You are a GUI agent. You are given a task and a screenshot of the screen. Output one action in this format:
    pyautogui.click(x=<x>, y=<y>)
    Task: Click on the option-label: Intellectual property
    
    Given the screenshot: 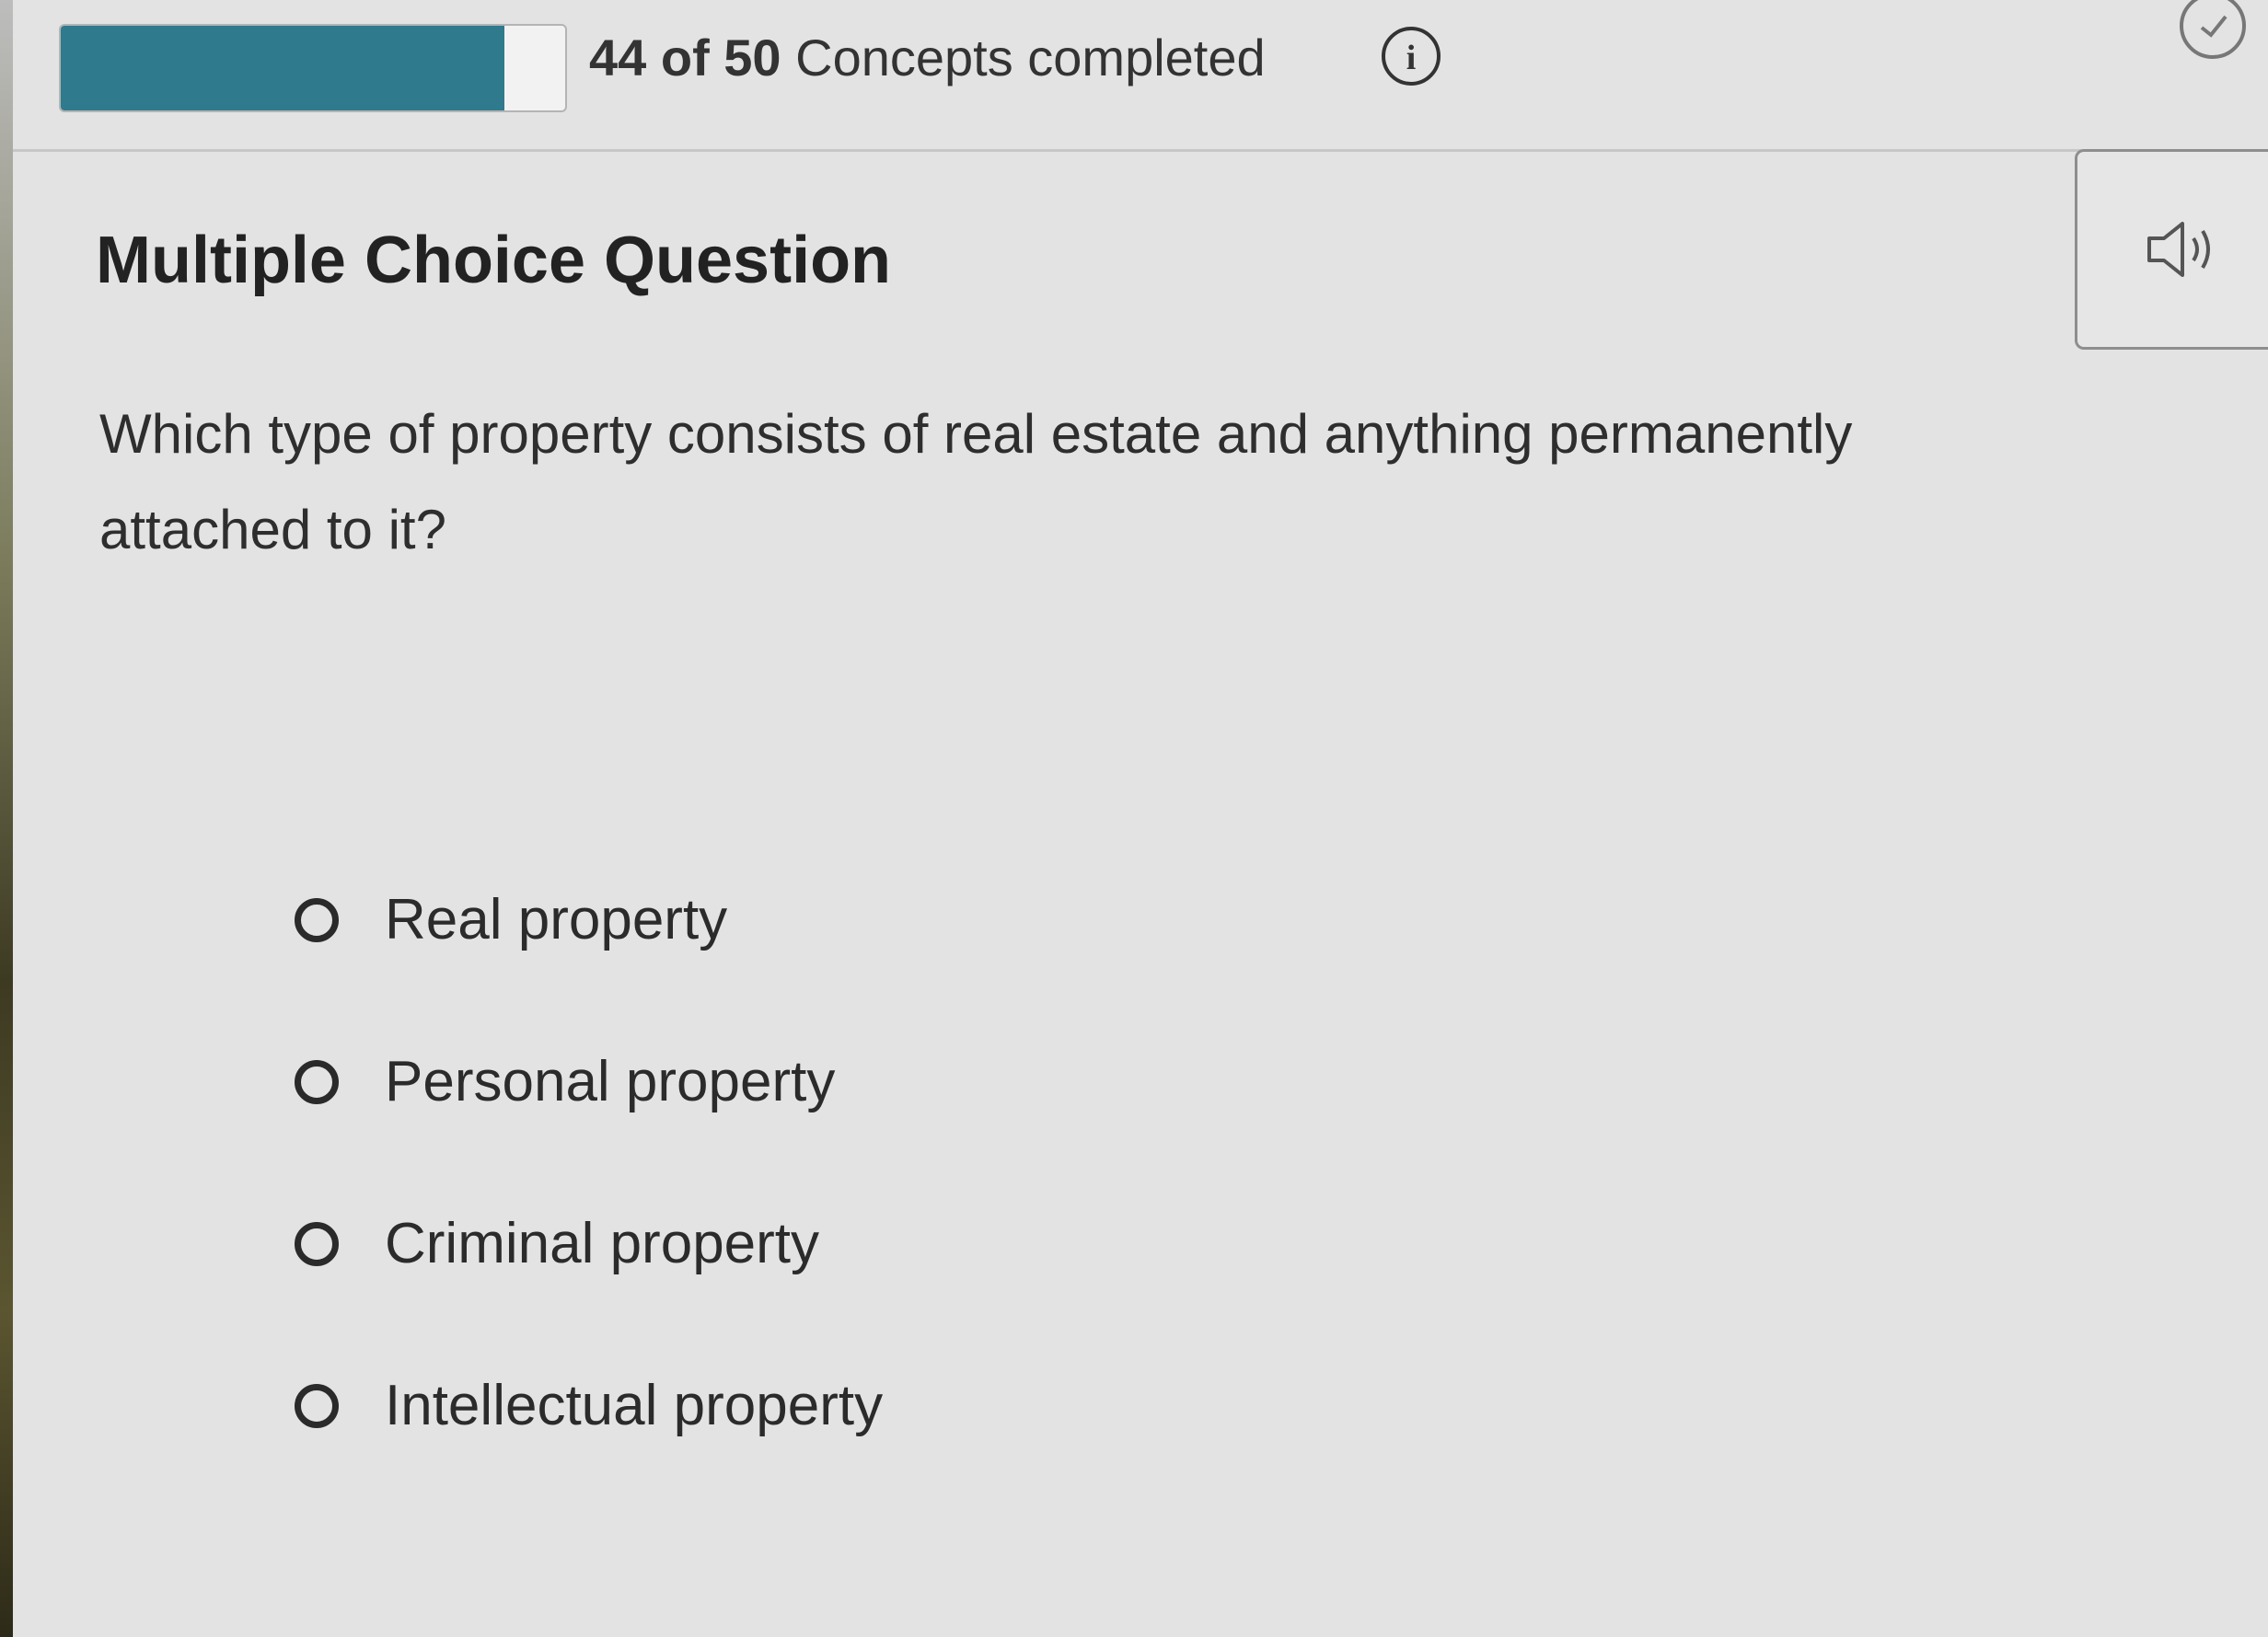 What is the action you would take?
    pyautogui.click(x=634, y=1405)
    